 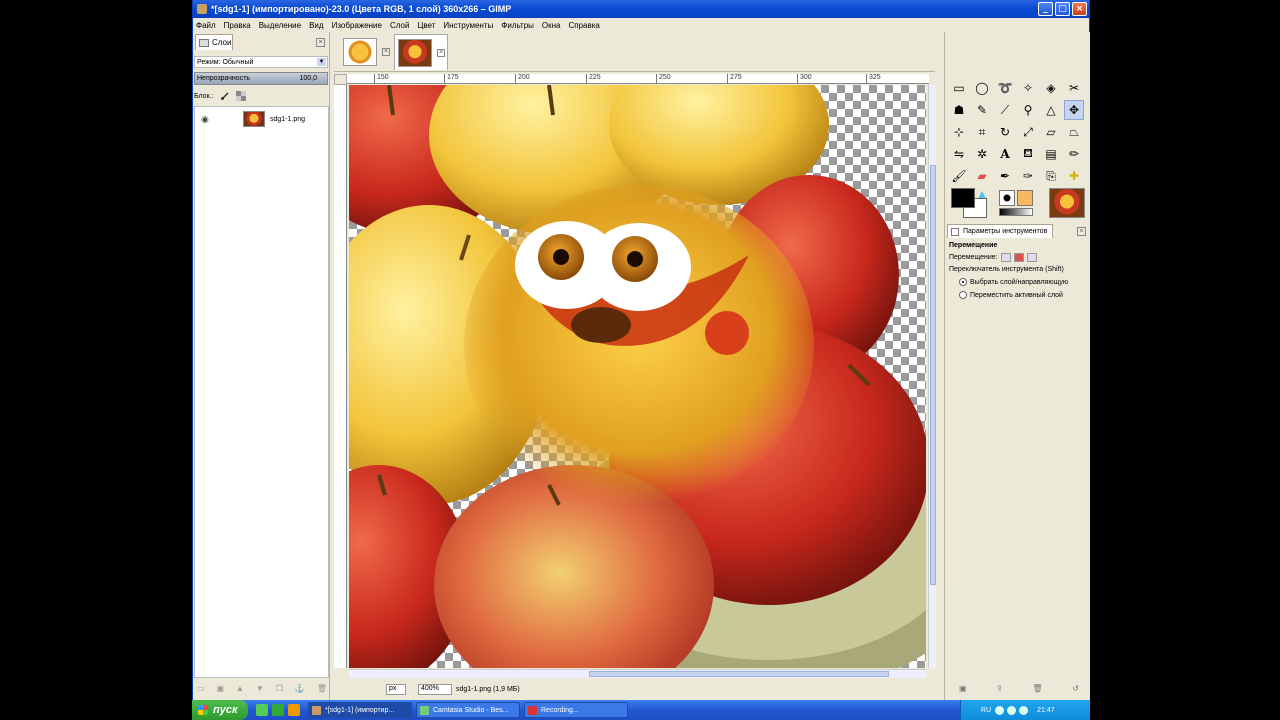 What do you see at coordinates (1028, 176) in the screenshot?
I see `ink-icon: ✑` at bounding box center [1028, 176].